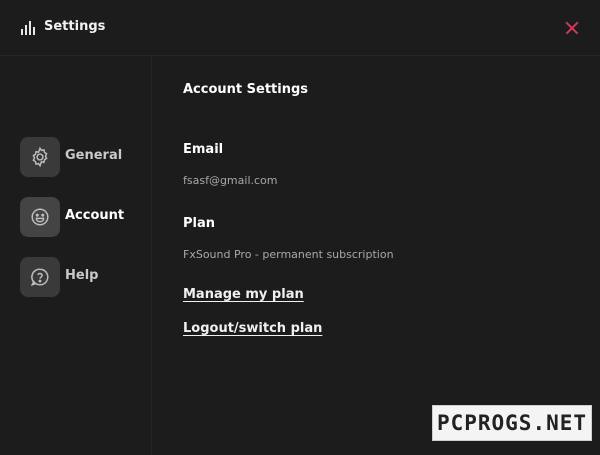 The height and width of the screenshot is (455, 600). I want to click on plan-value: FxSound Pro - permanent subscription, so click(288, 254).